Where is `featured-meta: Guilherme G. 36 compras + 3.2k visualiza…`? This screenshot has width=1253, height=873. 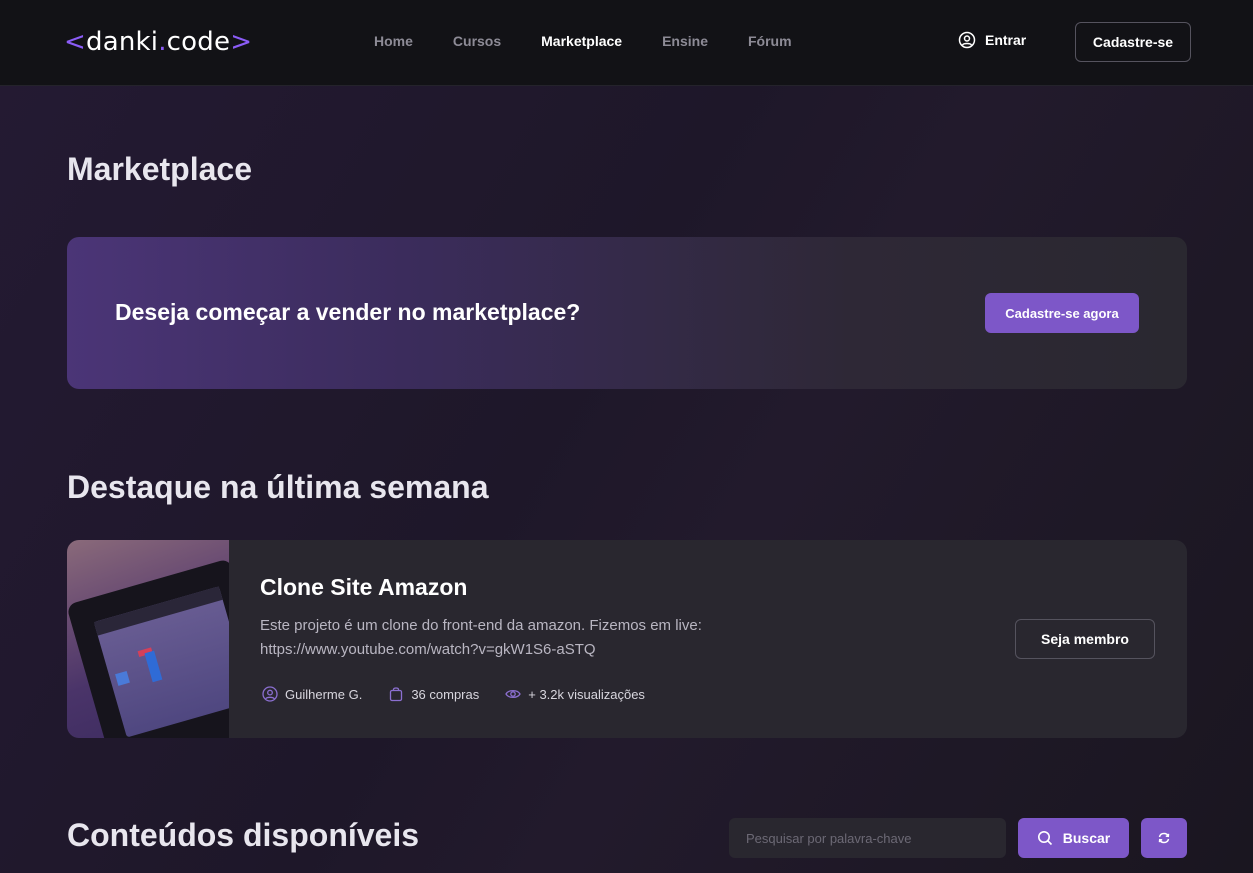
featured-meta: Guilherme G. 36 compras + 3.2k visualiza… is located at coordinates (453, 694).